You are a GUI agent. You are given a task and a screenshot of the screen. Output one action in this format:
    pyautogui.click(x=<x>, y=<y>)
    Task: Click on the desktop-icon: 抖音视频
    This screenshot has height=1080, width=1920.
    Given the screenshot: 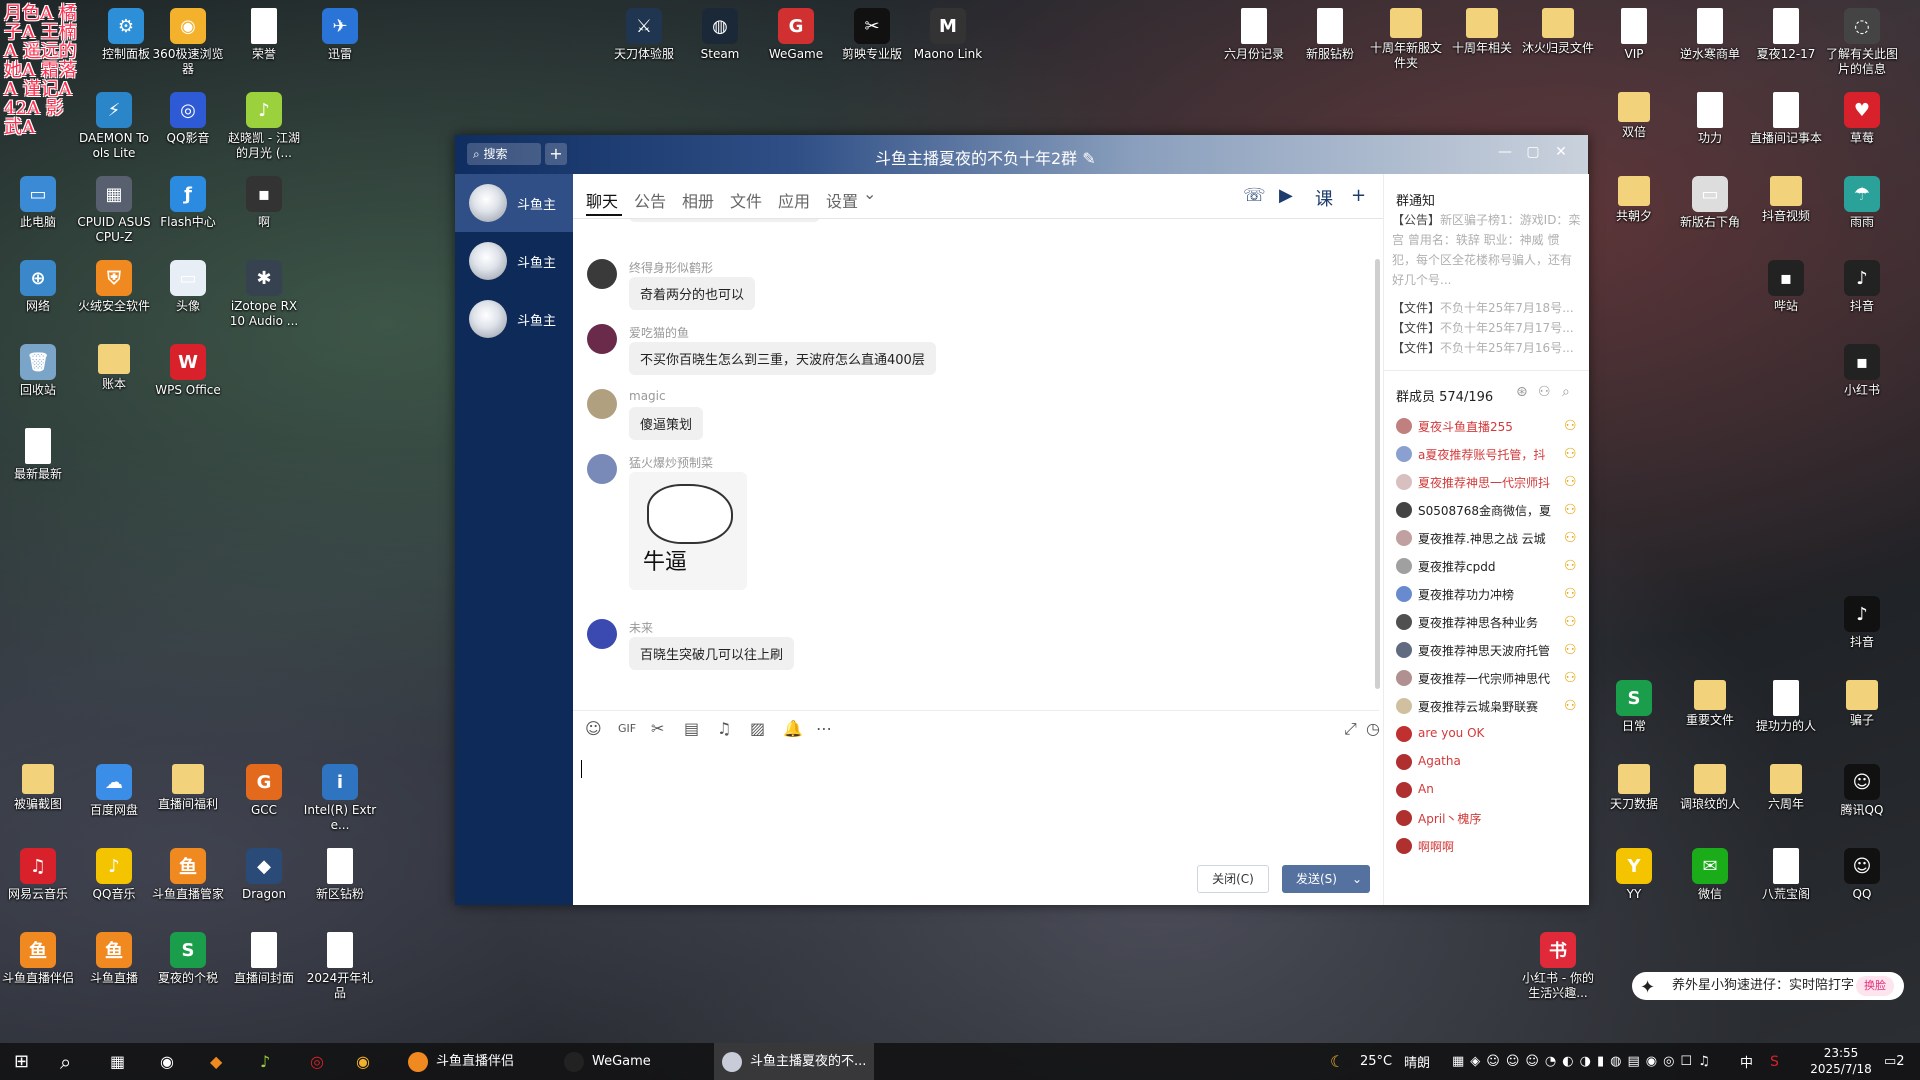 What is the action you would take?
    pyautogui.click(x=1786, y=200)
    